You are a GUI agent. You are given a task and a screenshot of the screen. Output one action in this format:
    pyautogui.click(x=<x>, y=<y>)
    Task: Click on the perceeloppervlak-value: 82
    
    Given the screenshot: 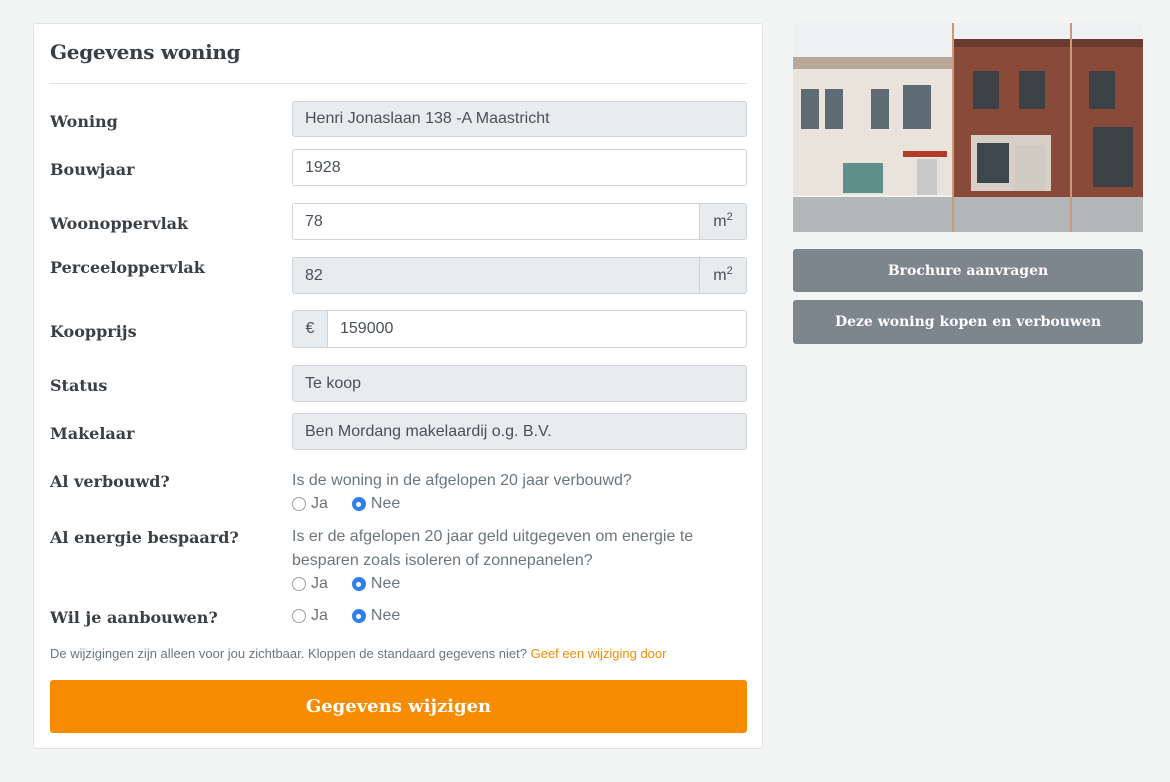 What is the action you would take?
    pyautogui.click(x=314, y=275)
    